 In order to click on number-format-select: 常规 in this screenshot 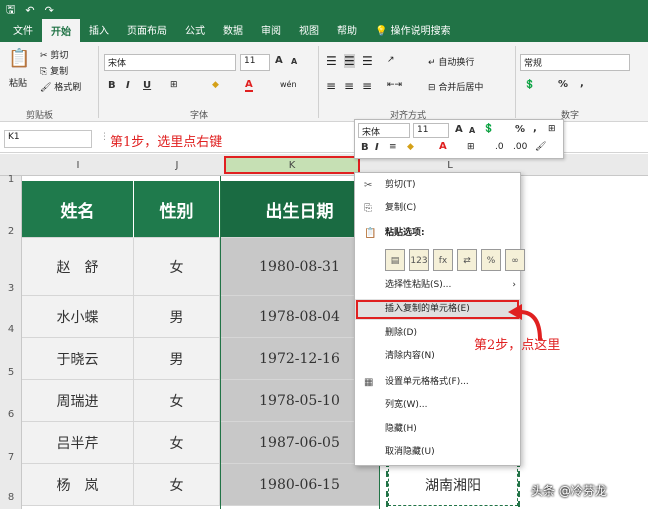, I will do `click(575, 62)`.